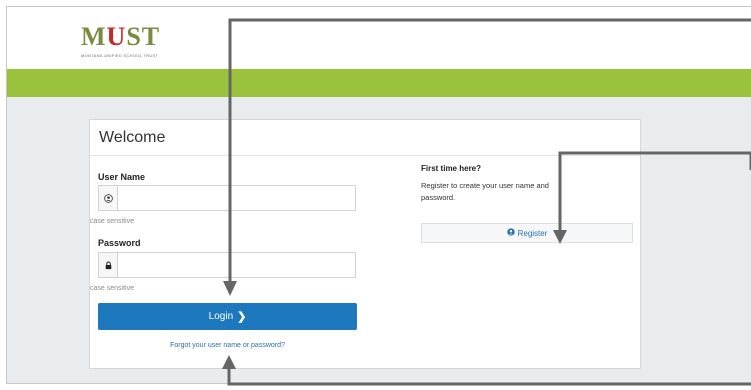 The image size is (751, 390). What do you see at coordinates (112, 221) in the screenshot?
I see `username-hint: case sensitive` at bounding box center [112, 221].